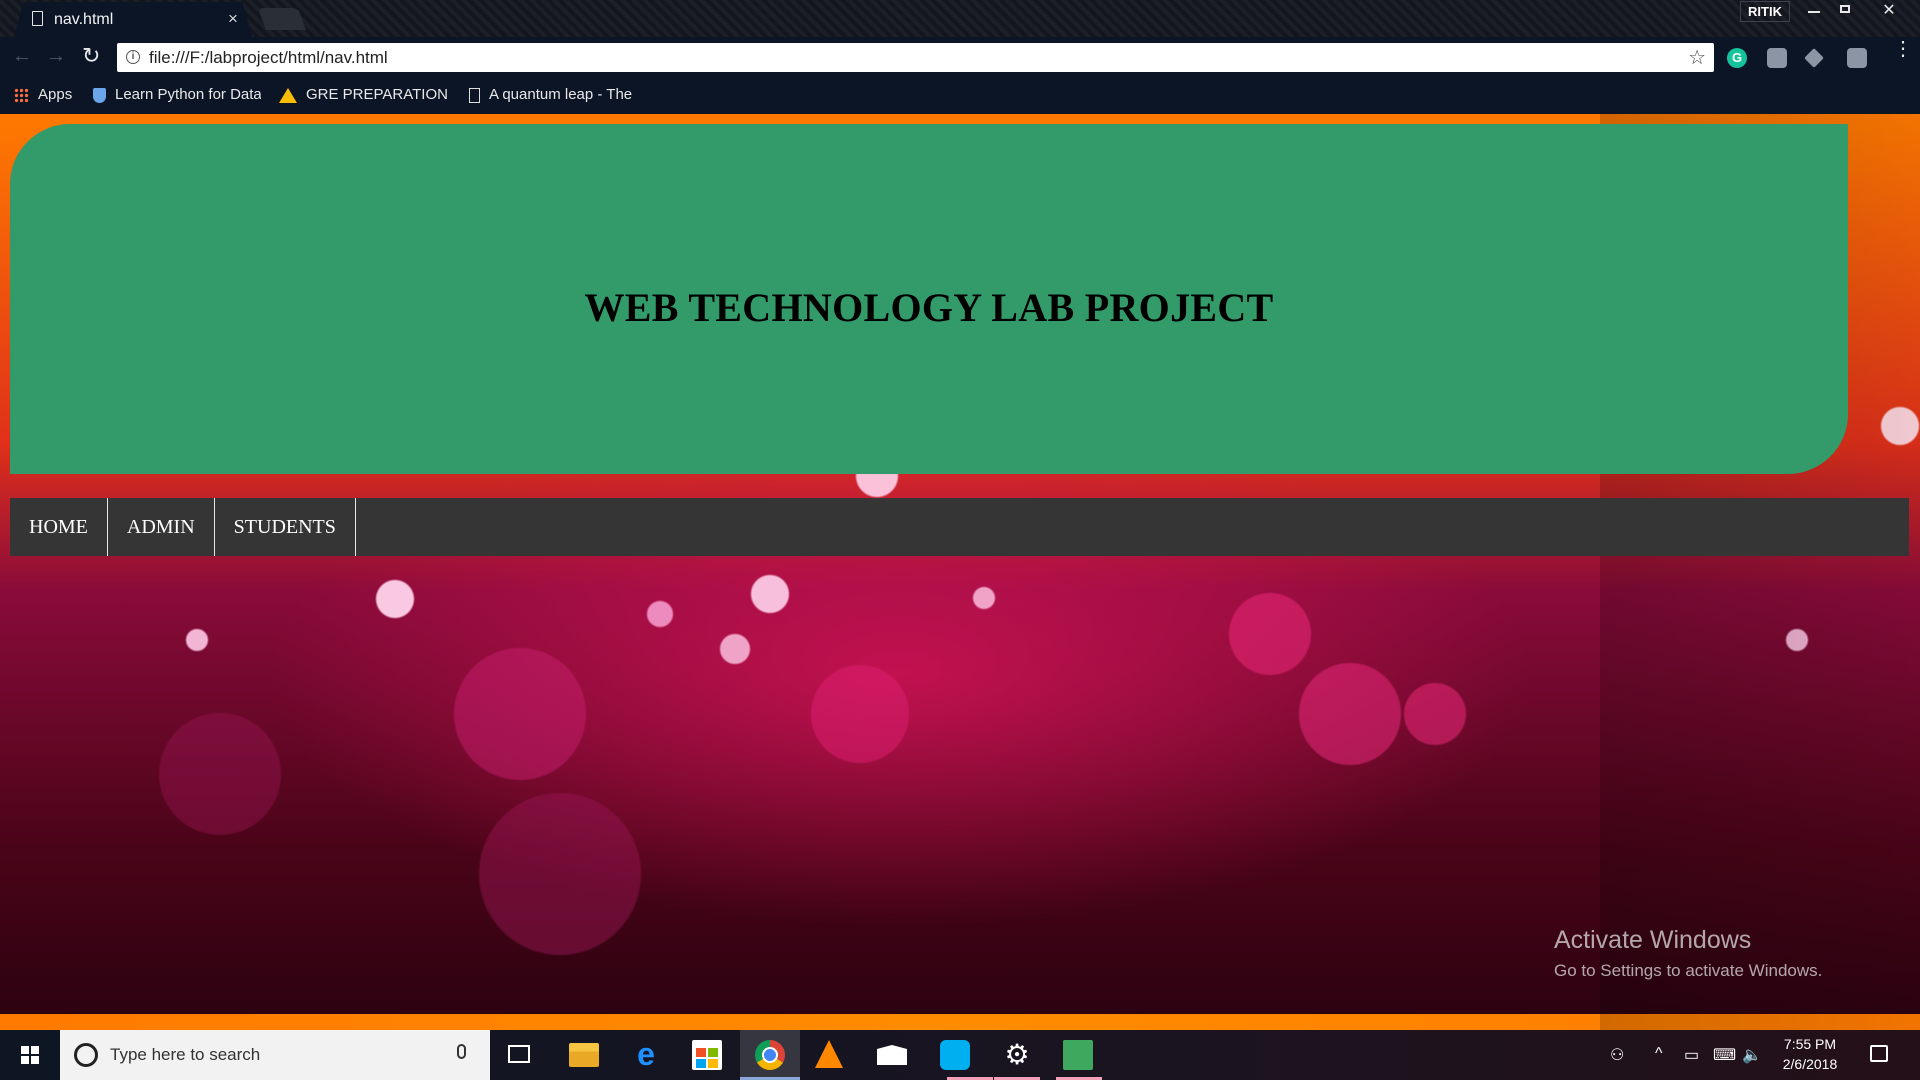 This screenshot has width=1920, height=1080. What do you see at coordinates (519, 1054) in the screenshot?
I see `task-view-icon` at bounding box center [519, 1054].